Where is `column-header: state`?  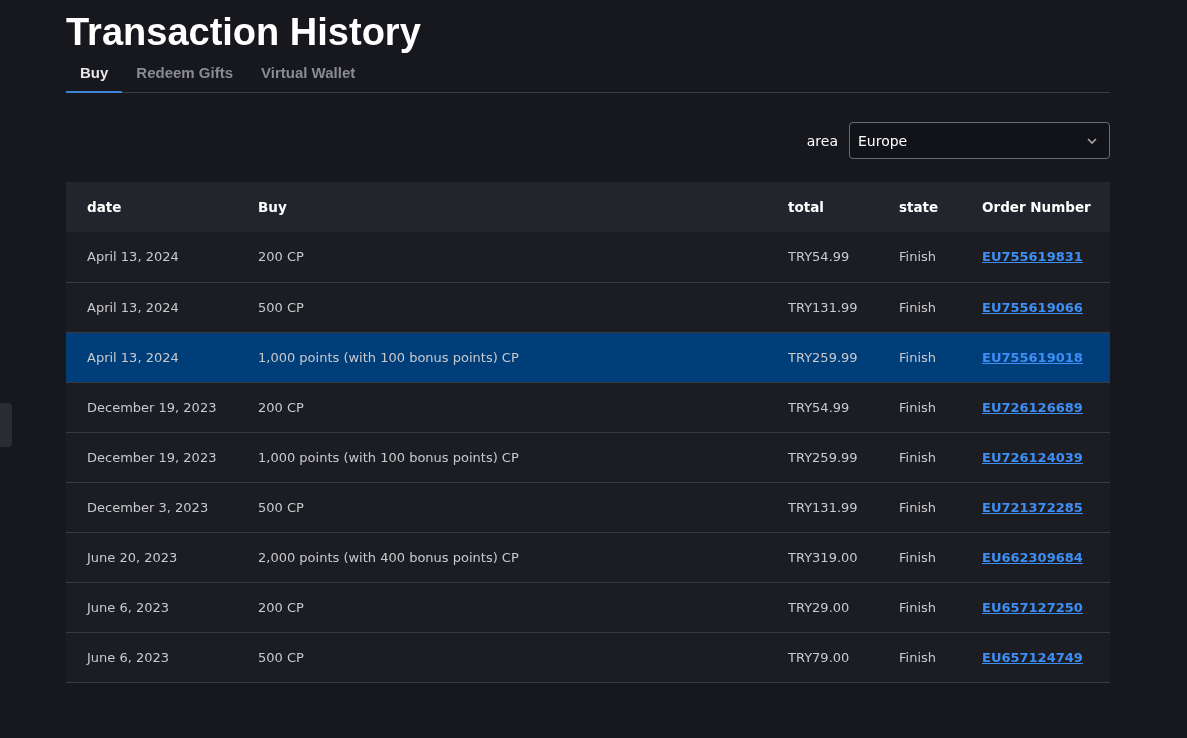
column-header: state is located at coordinates (919, 207).